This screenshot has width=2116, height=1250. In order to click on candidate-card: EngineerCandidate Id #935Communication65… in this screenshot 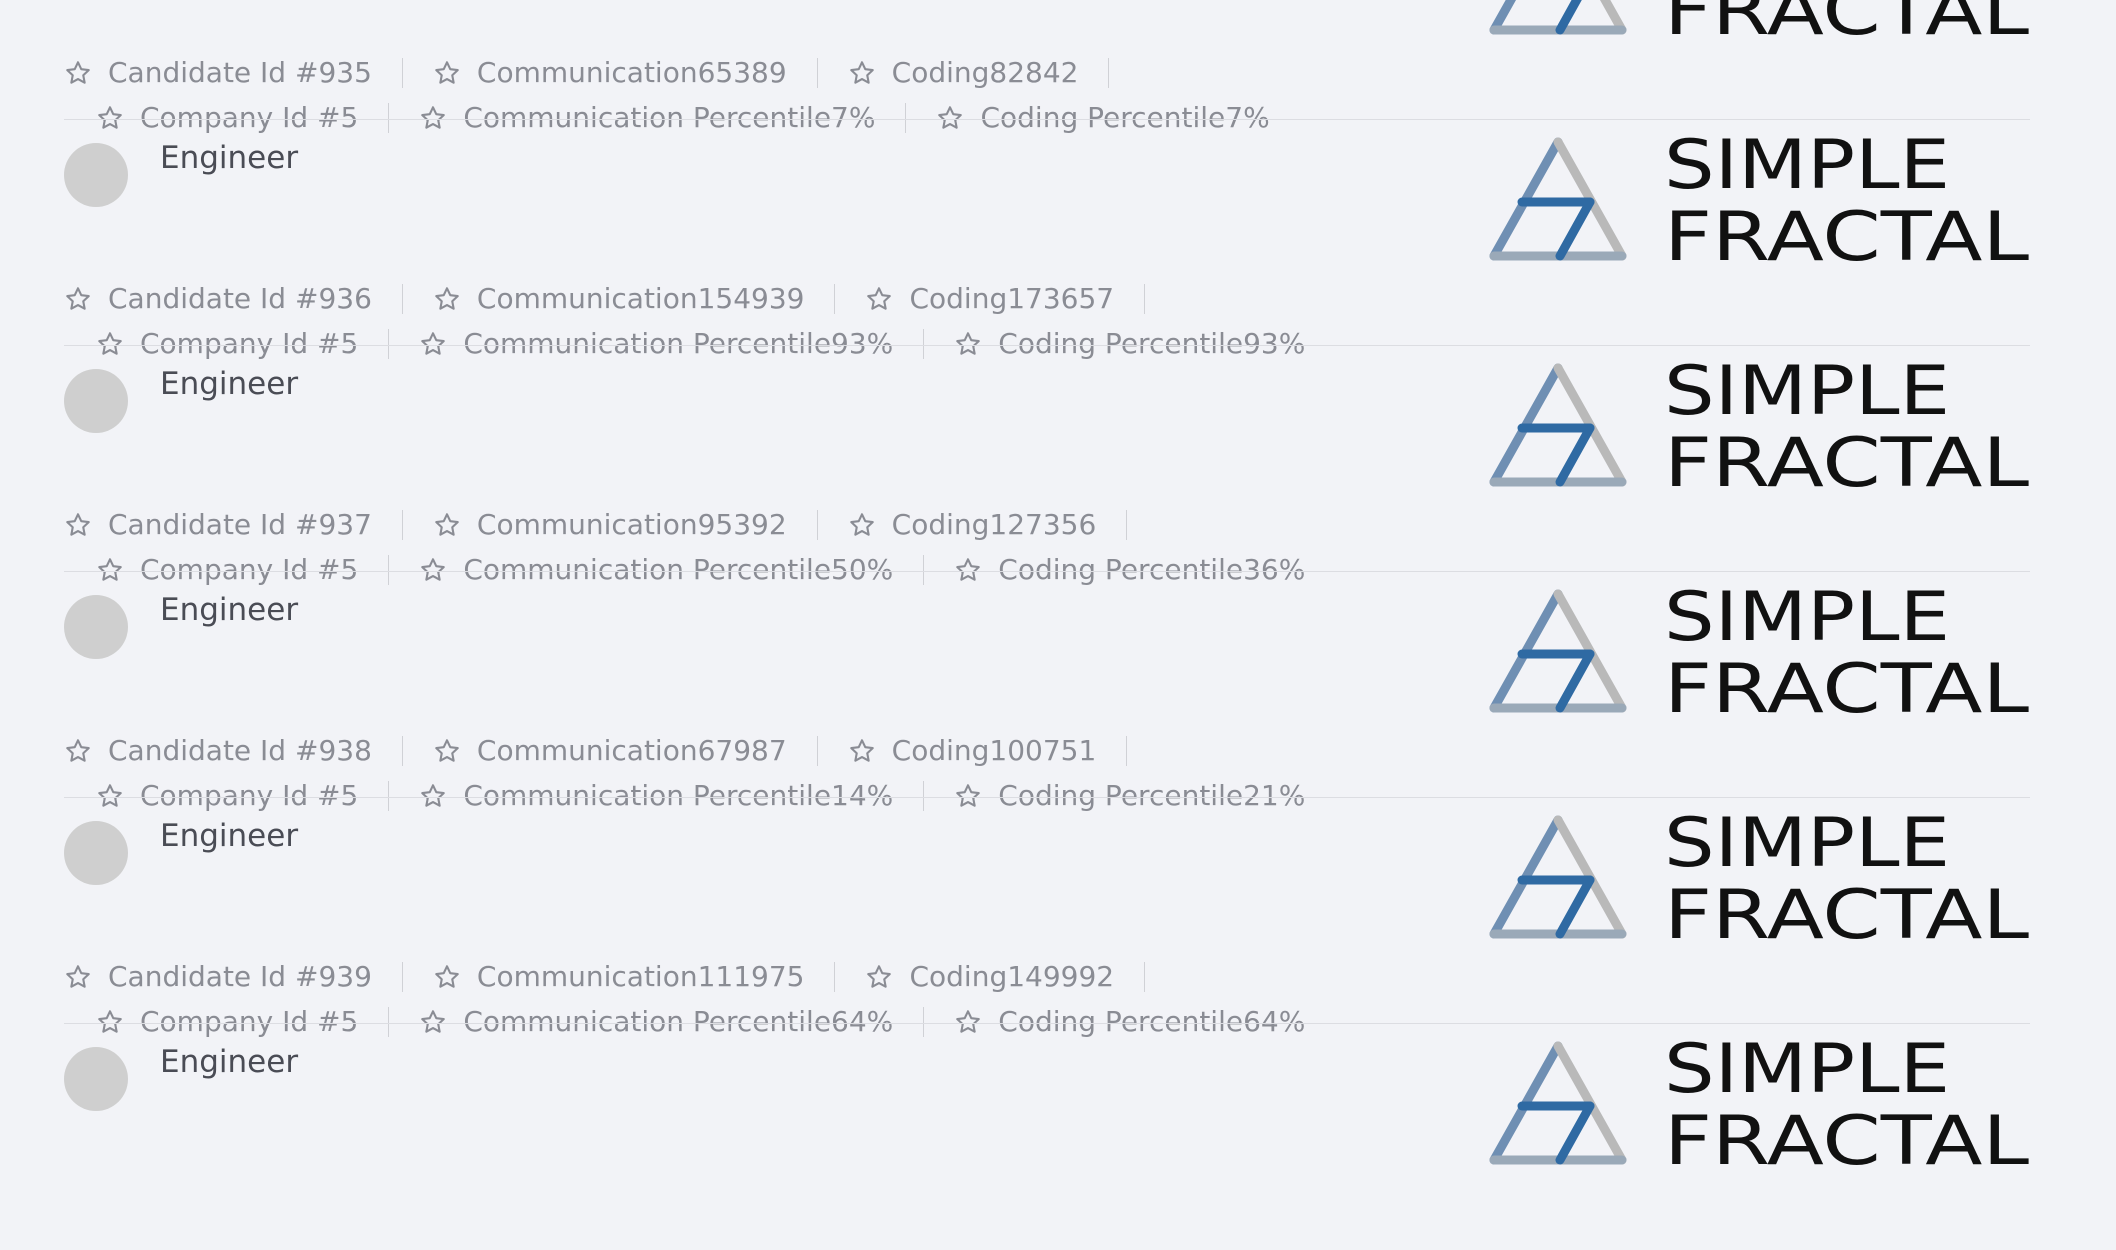, I will do `click(1058, 66)`.